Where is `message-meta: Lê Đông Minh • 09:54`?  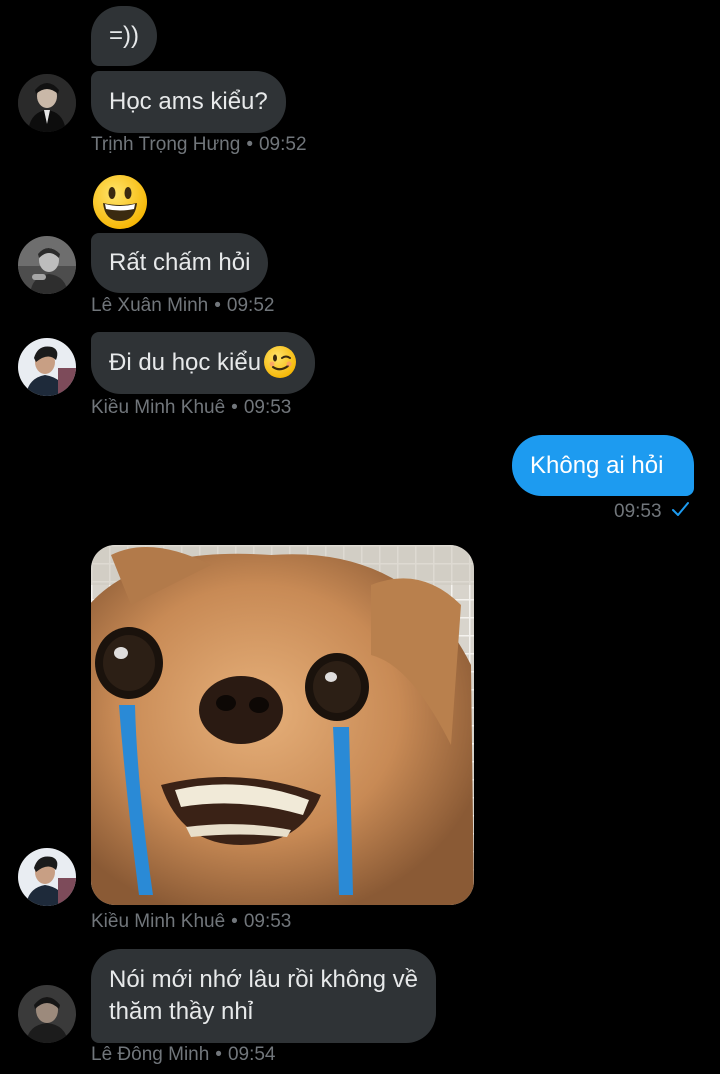 message-meta: Lê Đông Minh • 09:54 is located at coordinates (183, 1055).